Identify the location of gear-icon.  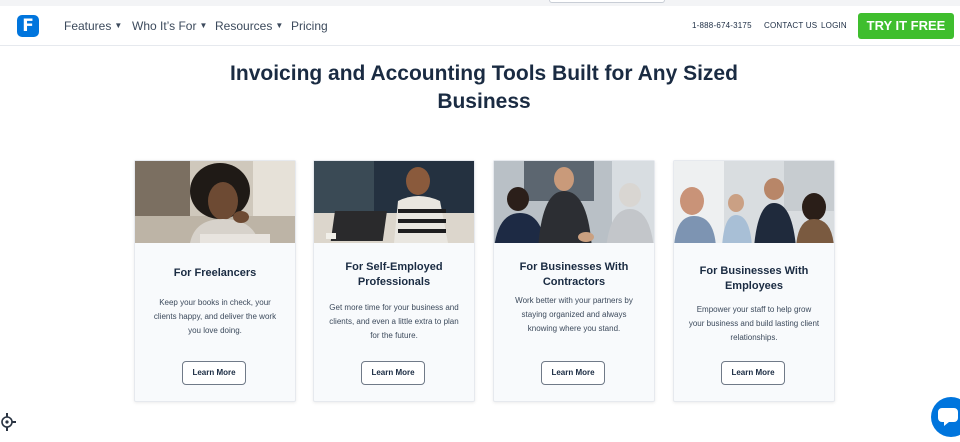
(8, 422).